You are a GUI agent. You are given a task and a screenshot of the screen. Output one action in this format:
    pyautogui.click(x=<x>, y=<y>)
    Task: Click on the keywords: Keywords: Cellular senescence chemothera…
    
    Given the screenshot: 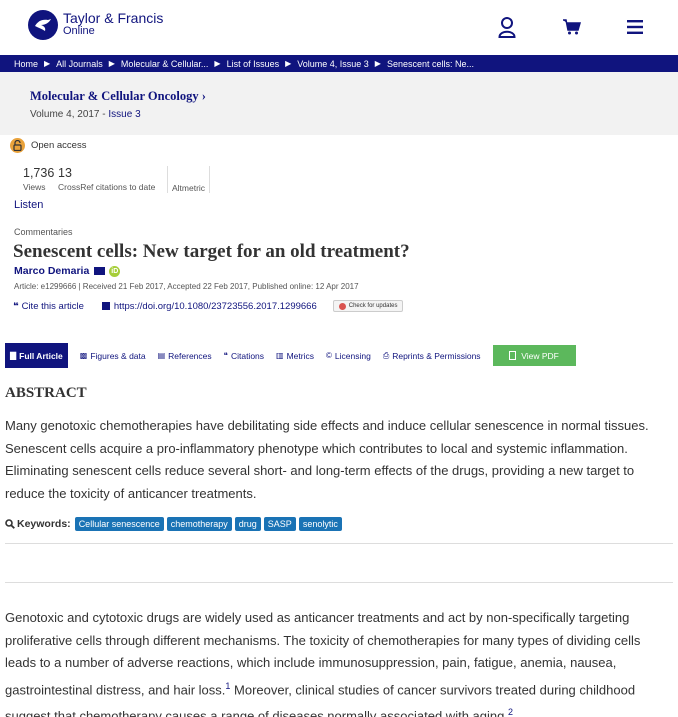 What is the action you would take?
    pyautogui.click(x=175, y=524)
    